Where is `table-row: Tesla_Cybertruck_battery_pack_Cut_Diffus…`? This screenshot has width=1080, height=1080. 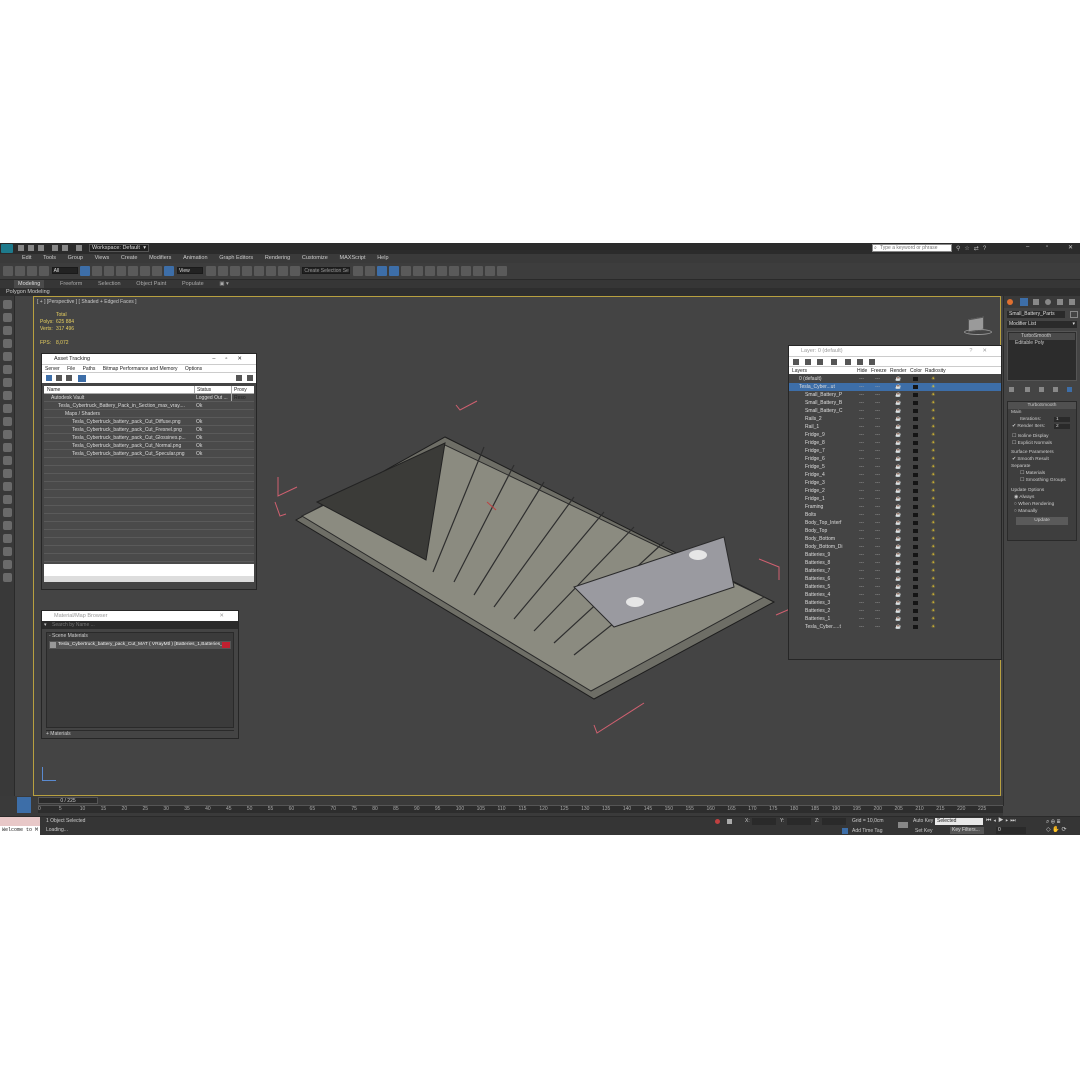 table-row: Tesla_Cybertruck_battery_pack_Cut_Diffus… is located at coordinates (149, 422).